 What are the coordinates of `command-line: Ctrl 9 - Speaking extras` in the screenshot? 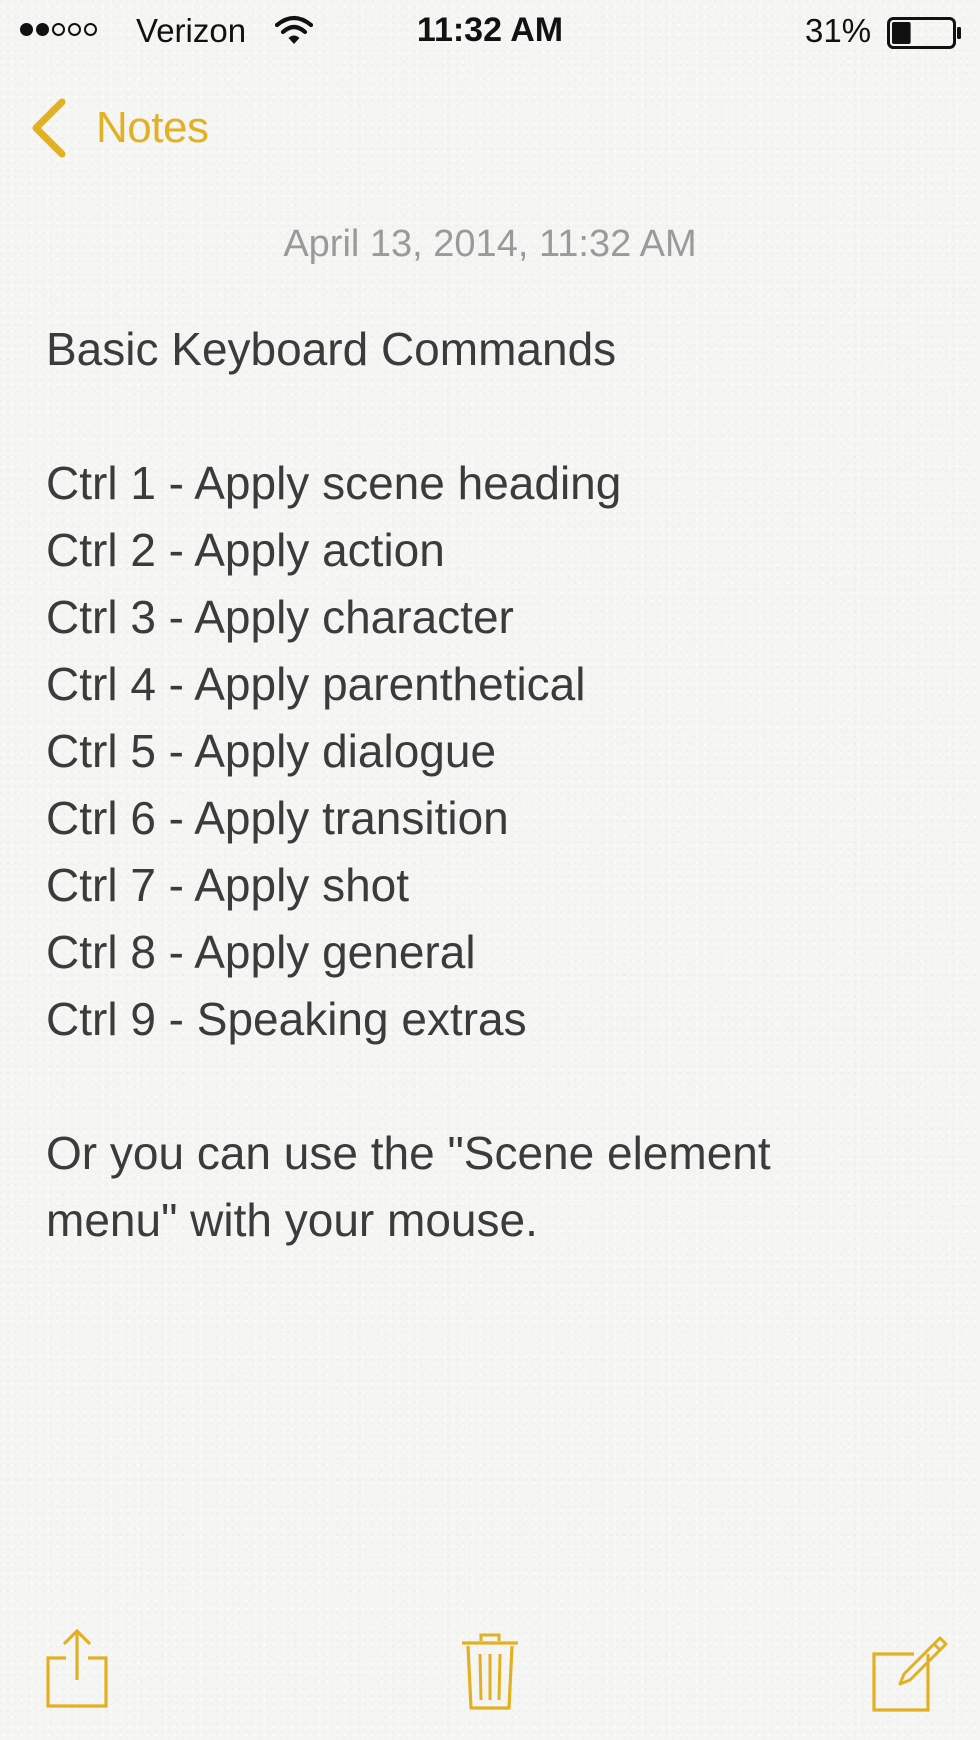 It's located at (286, 1019).